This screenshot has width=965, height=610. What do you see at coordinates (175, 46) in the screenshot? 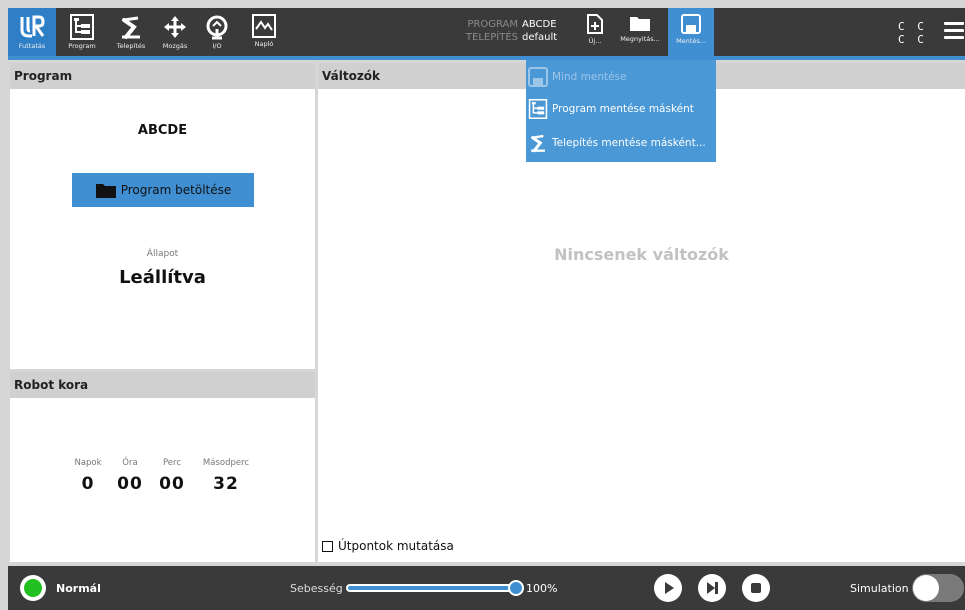
I see `nav-move-label: Mozgás` at bounding box center [175, 46].